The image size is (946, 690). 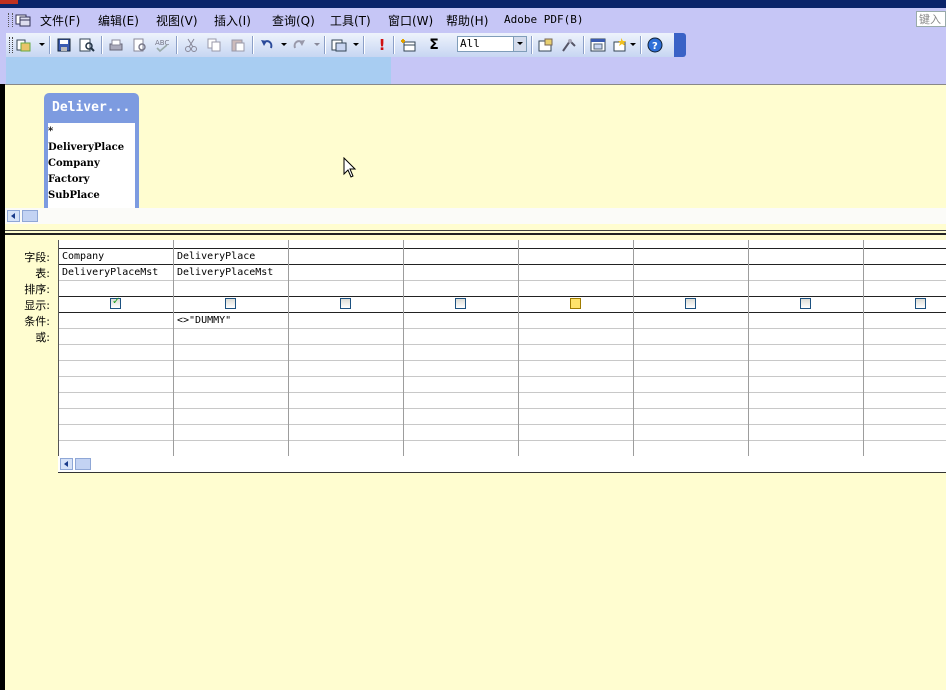 I want to click on menu-edit: 编辑(E), so click(x=118, y=20).